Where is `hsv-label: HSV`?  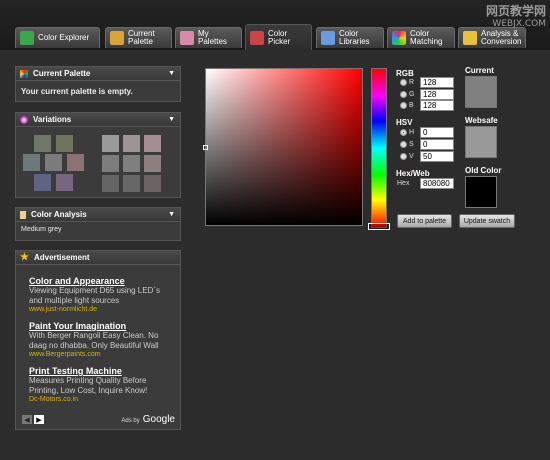
hsv-label: HSV is located at coordinates (404, 122).